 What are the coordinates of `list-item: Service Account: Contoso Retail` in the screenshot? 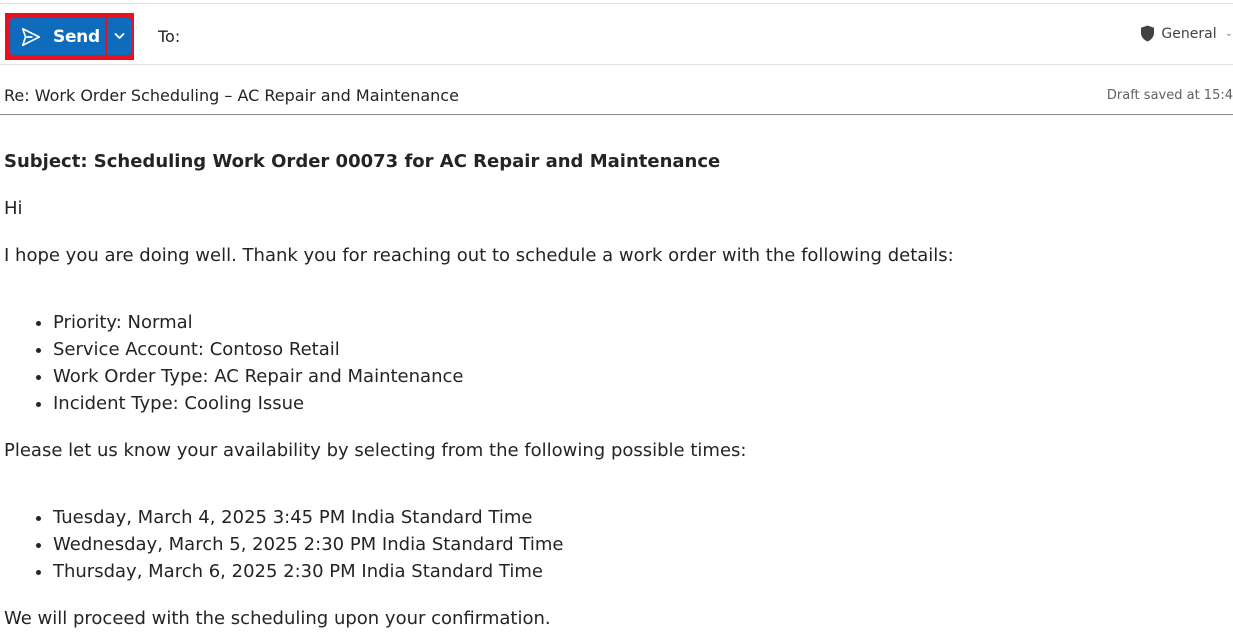 It's located at (641, 349).